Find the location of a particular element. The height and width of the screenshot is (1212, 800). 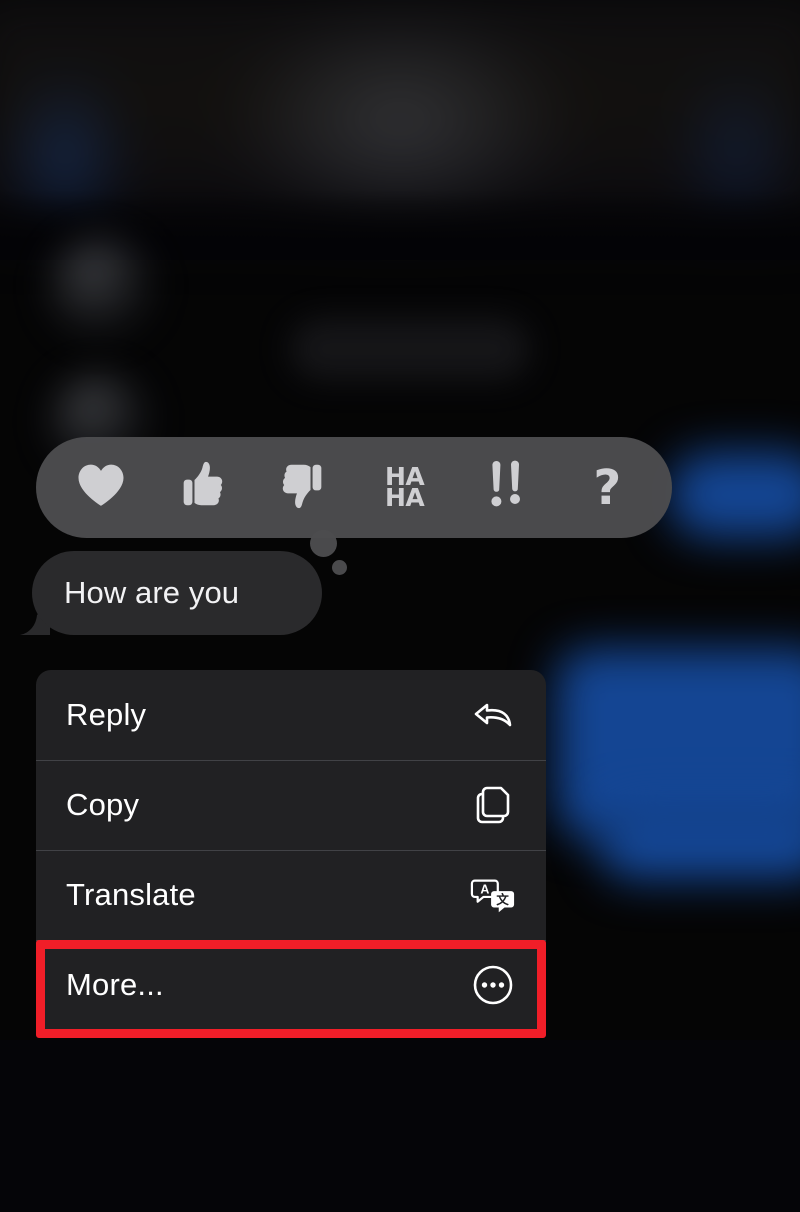

heart-icon is located at coordinates (101, 487).